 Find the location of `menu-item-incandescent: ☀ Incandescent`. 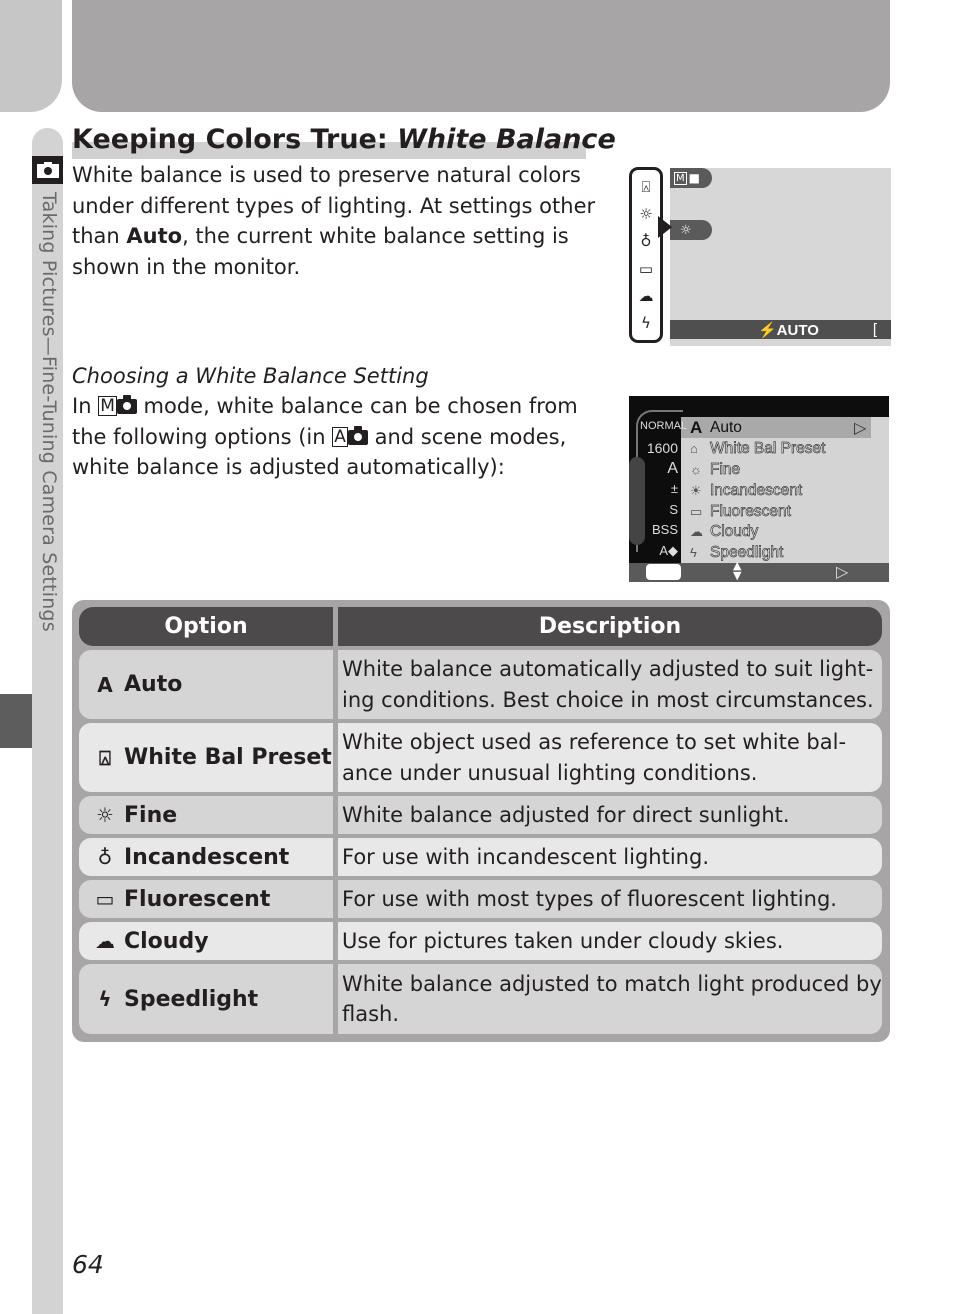

menu-item-incandescent: ☀ Incandescent is located at coordinates (746, 490).